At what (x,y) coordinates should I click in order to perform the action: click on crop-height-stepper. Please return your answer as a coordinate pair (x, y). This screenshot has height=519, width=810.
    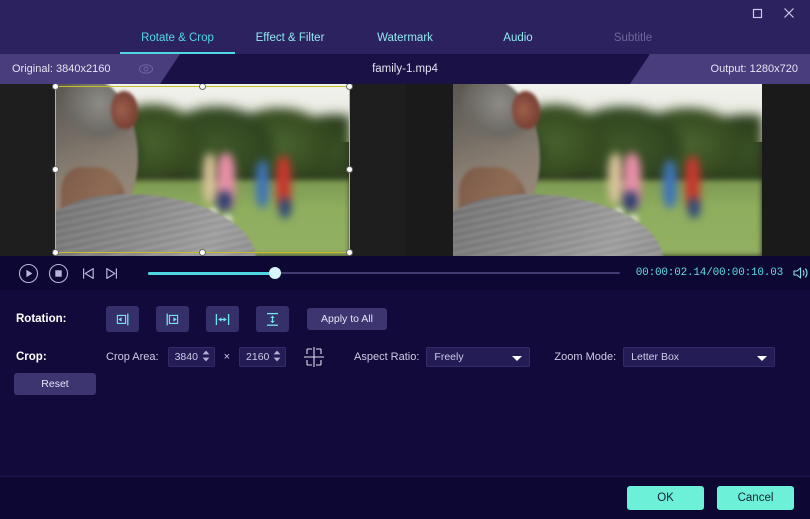
    Looking at the image, I should click on (277, 356).